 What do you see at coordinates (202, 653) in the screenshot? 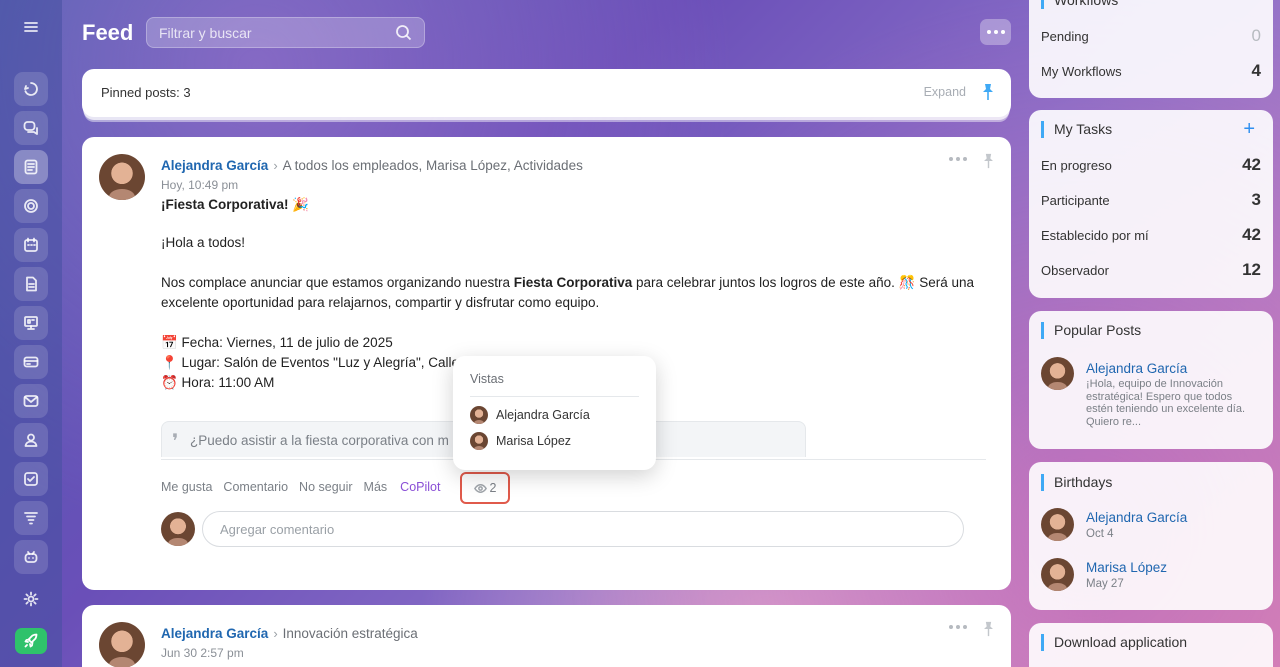
I see `post-timestamp: Jun 30 2:57 pm` at bounding box center [202, 653].